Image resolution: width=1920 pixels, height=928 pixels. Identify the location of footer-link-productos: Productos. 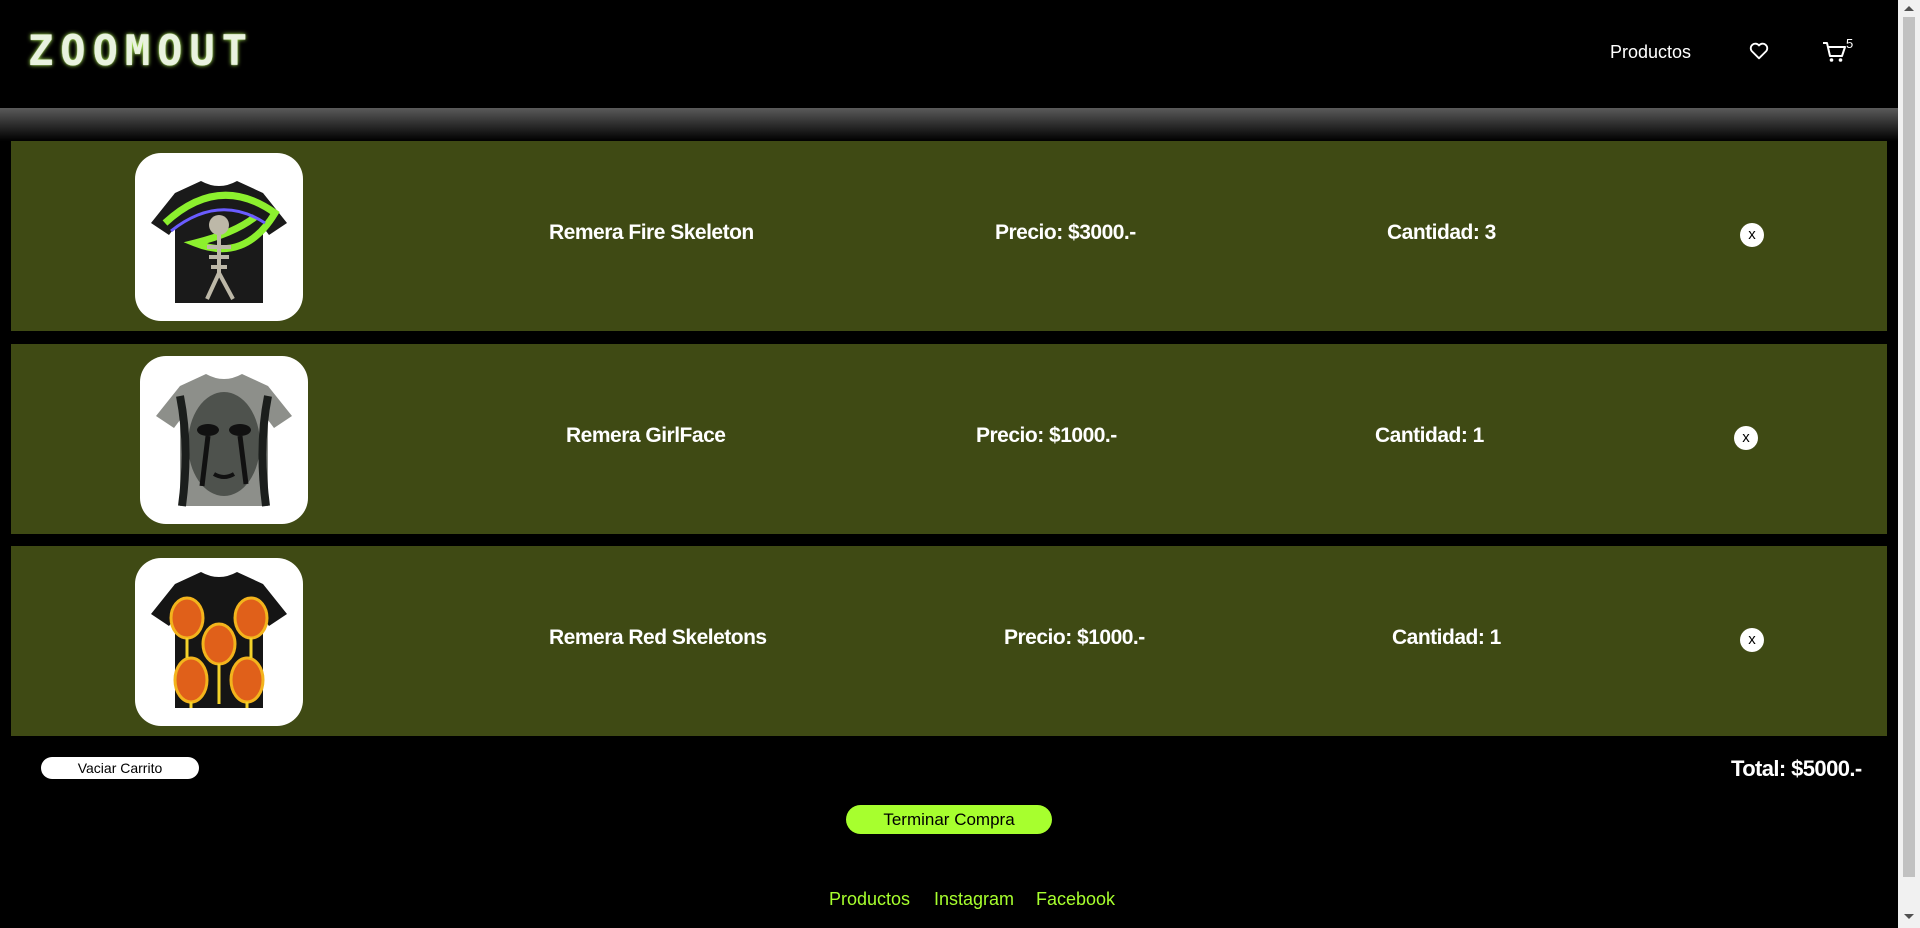
(869, 899).